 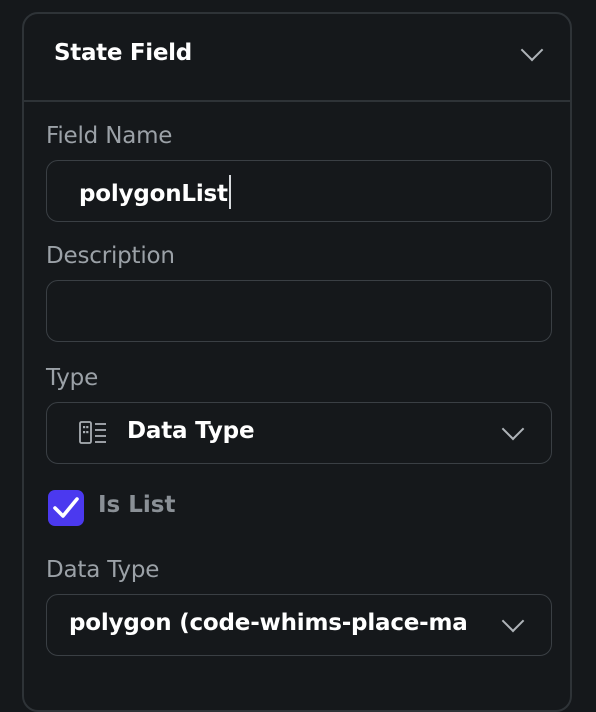 What do you see at coordinates (153, 194) in the screenshot?
I see `field-name-value: polygonList` at bounding box center [153, 194].